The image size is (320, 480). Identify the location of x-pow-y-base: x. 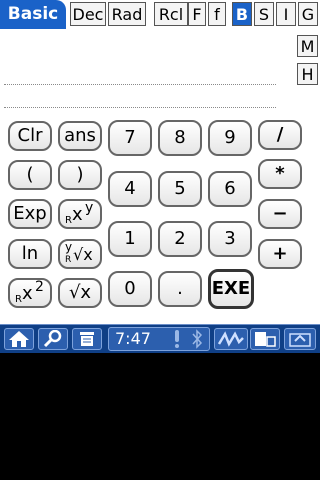
(77, 214).